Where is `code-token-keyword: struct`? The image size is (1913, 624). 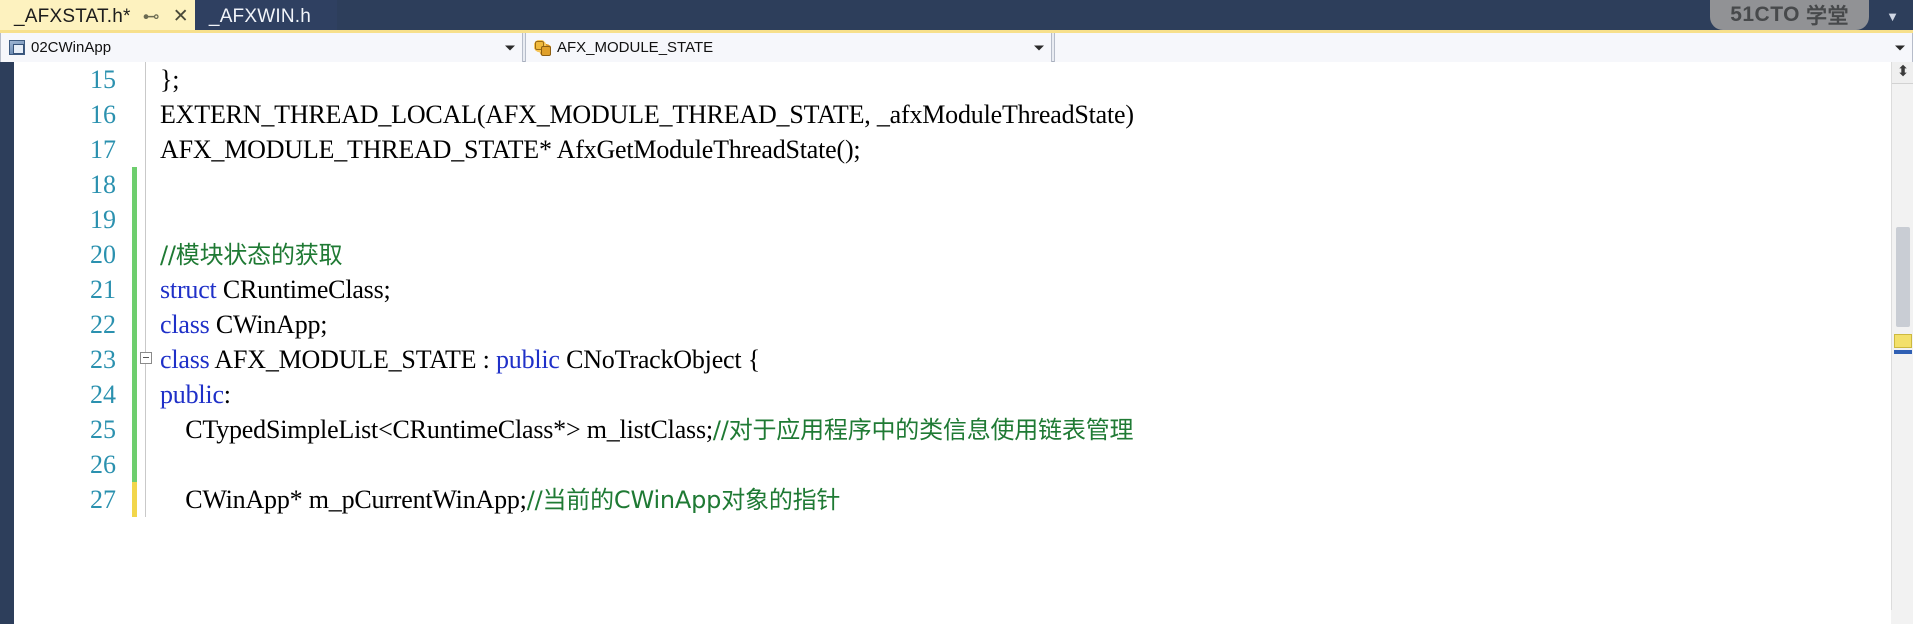 code-token-keyword: struct is located at coordinates (188, 289).